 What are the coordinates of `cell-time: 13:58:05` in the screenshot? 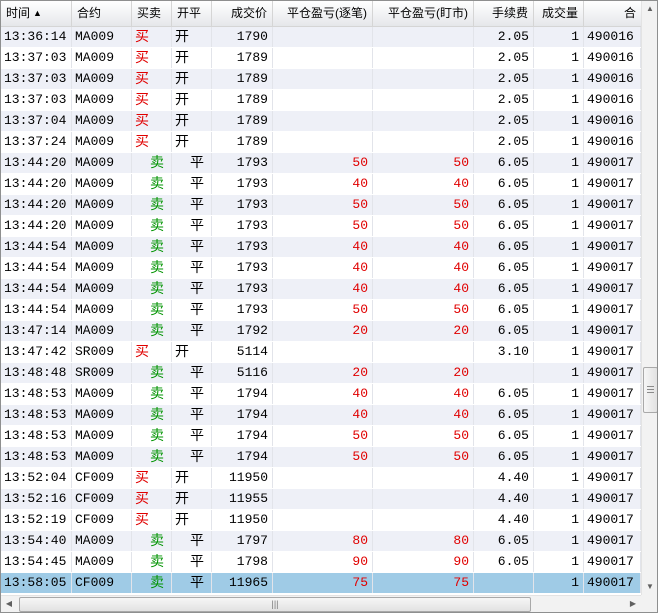 It's located at (36, 583).